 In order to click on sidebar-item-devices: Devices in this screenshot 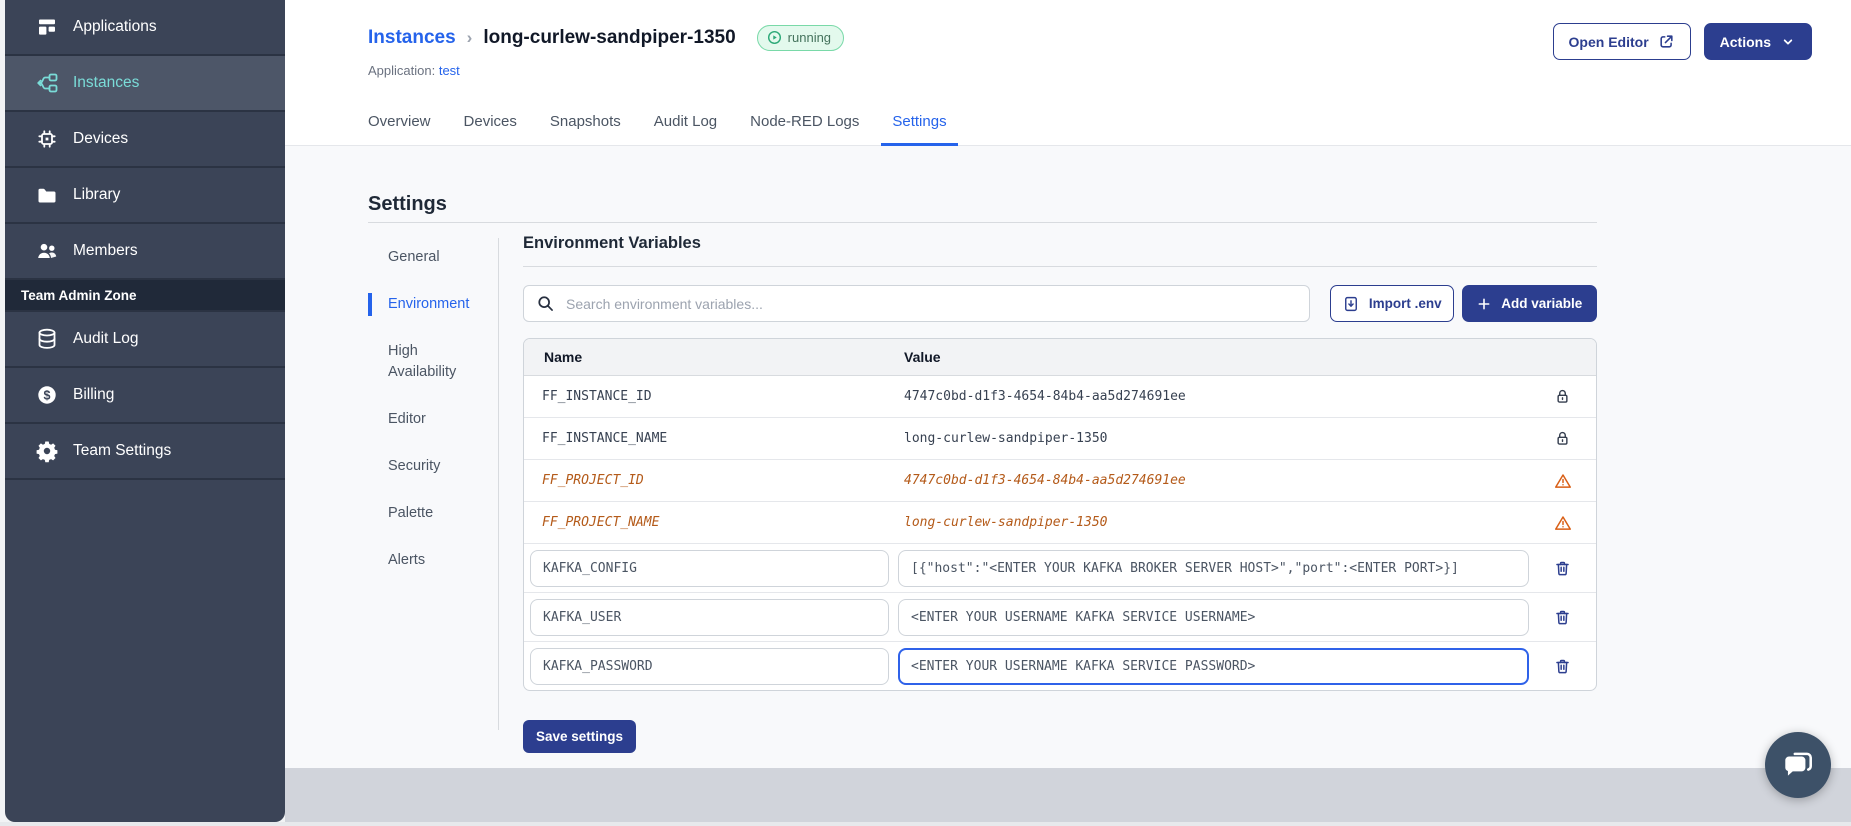, I will do `click(145, 140)`.